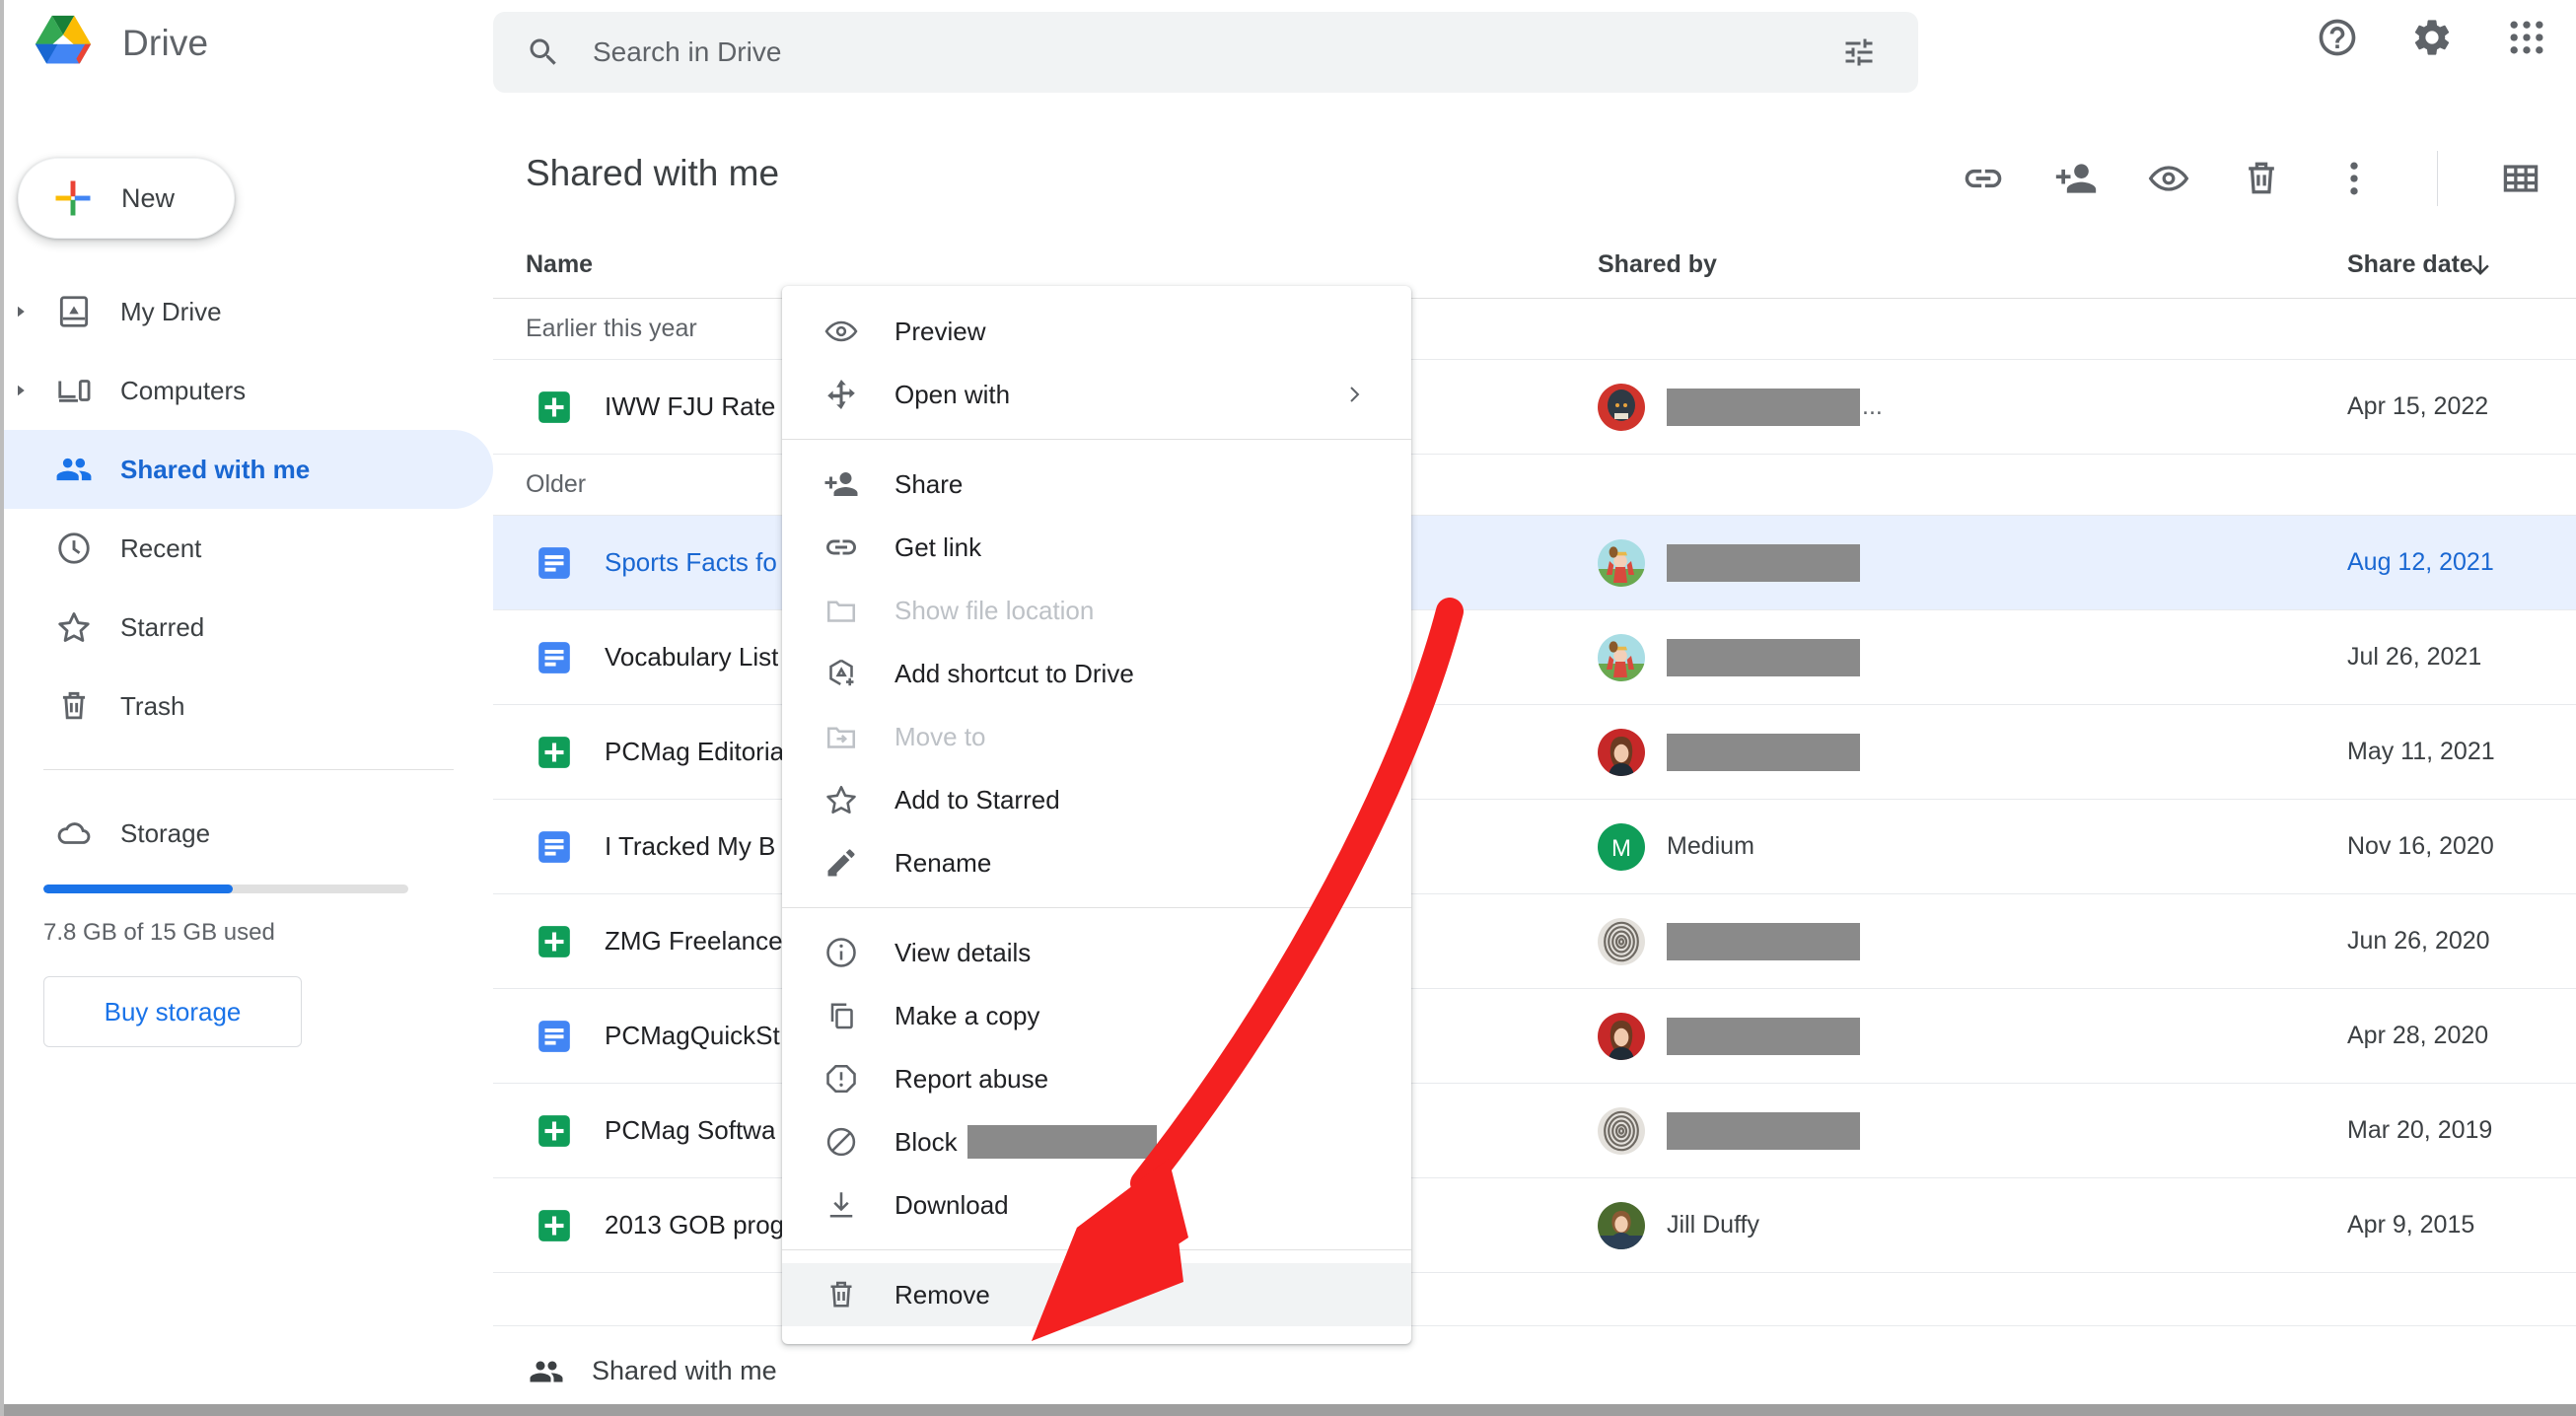 The image size is (2576, 1416). What do you see at coordinates (702, 406) in the screenshot?
I see `file-name: IWW FJU Rate S` at bounding box center [702, 406].